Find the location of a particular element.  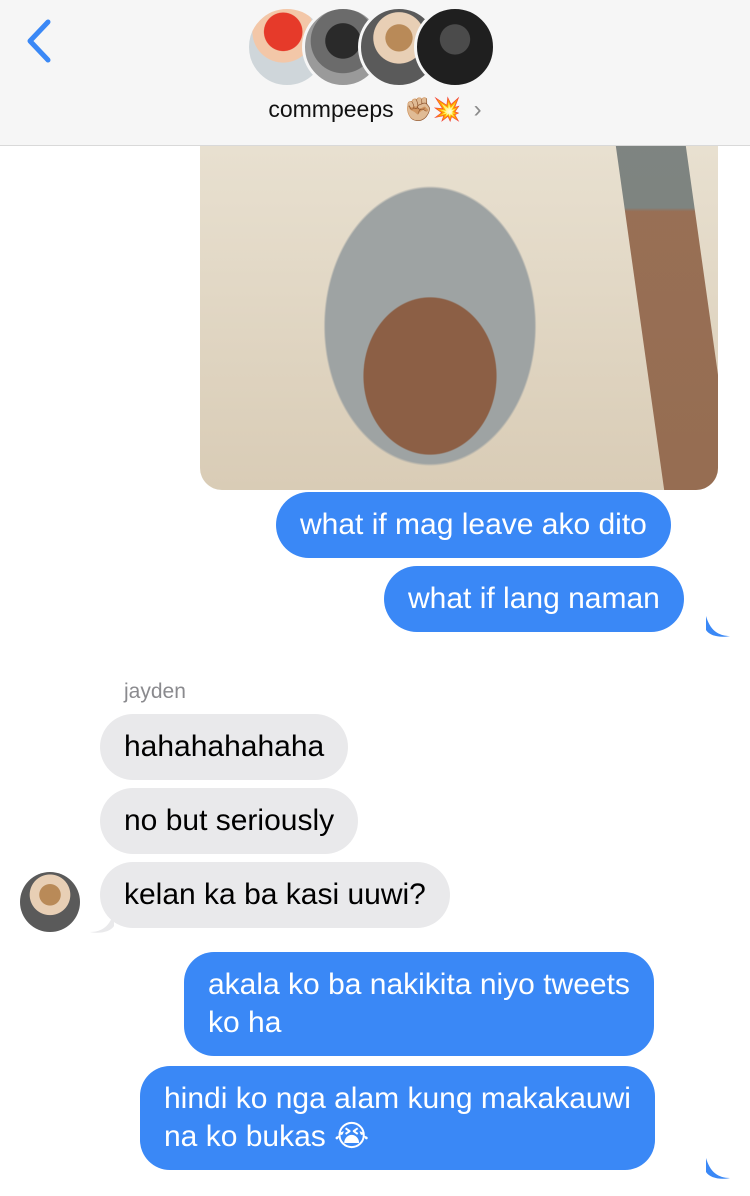

group-avatars is located at coordinates (376, 48).